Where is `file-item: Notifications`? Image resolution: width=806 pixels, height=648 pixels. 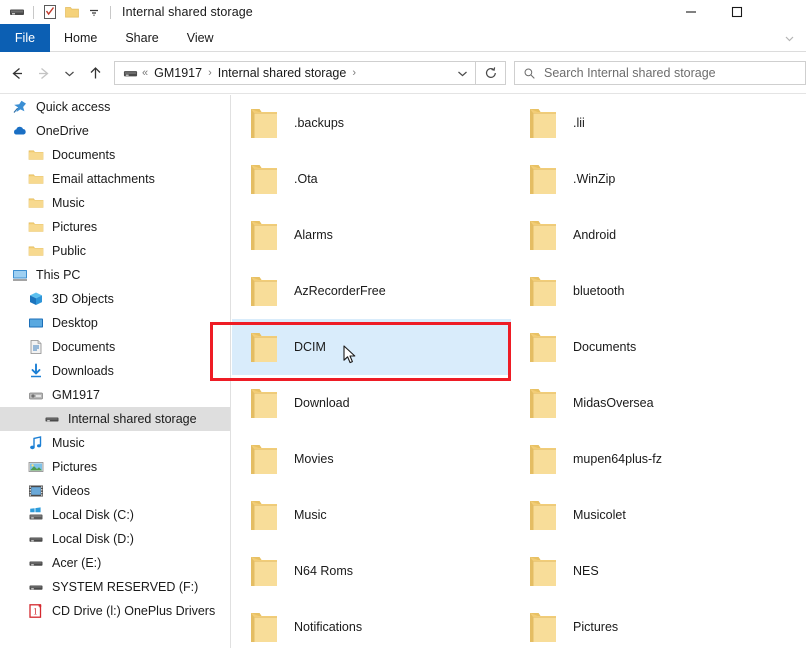 file-item: Notifications is located at coordinates (371, 623).